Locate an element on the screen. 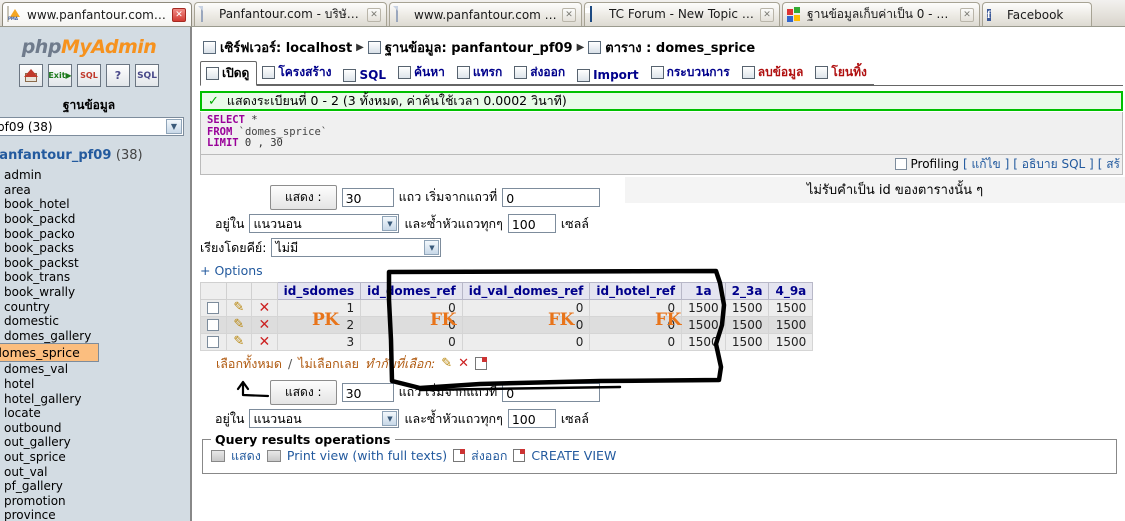 This screenshot has height=521, width=1125. select-none-link: ไม่เลือกเลย is located at coordinates (328, 364).